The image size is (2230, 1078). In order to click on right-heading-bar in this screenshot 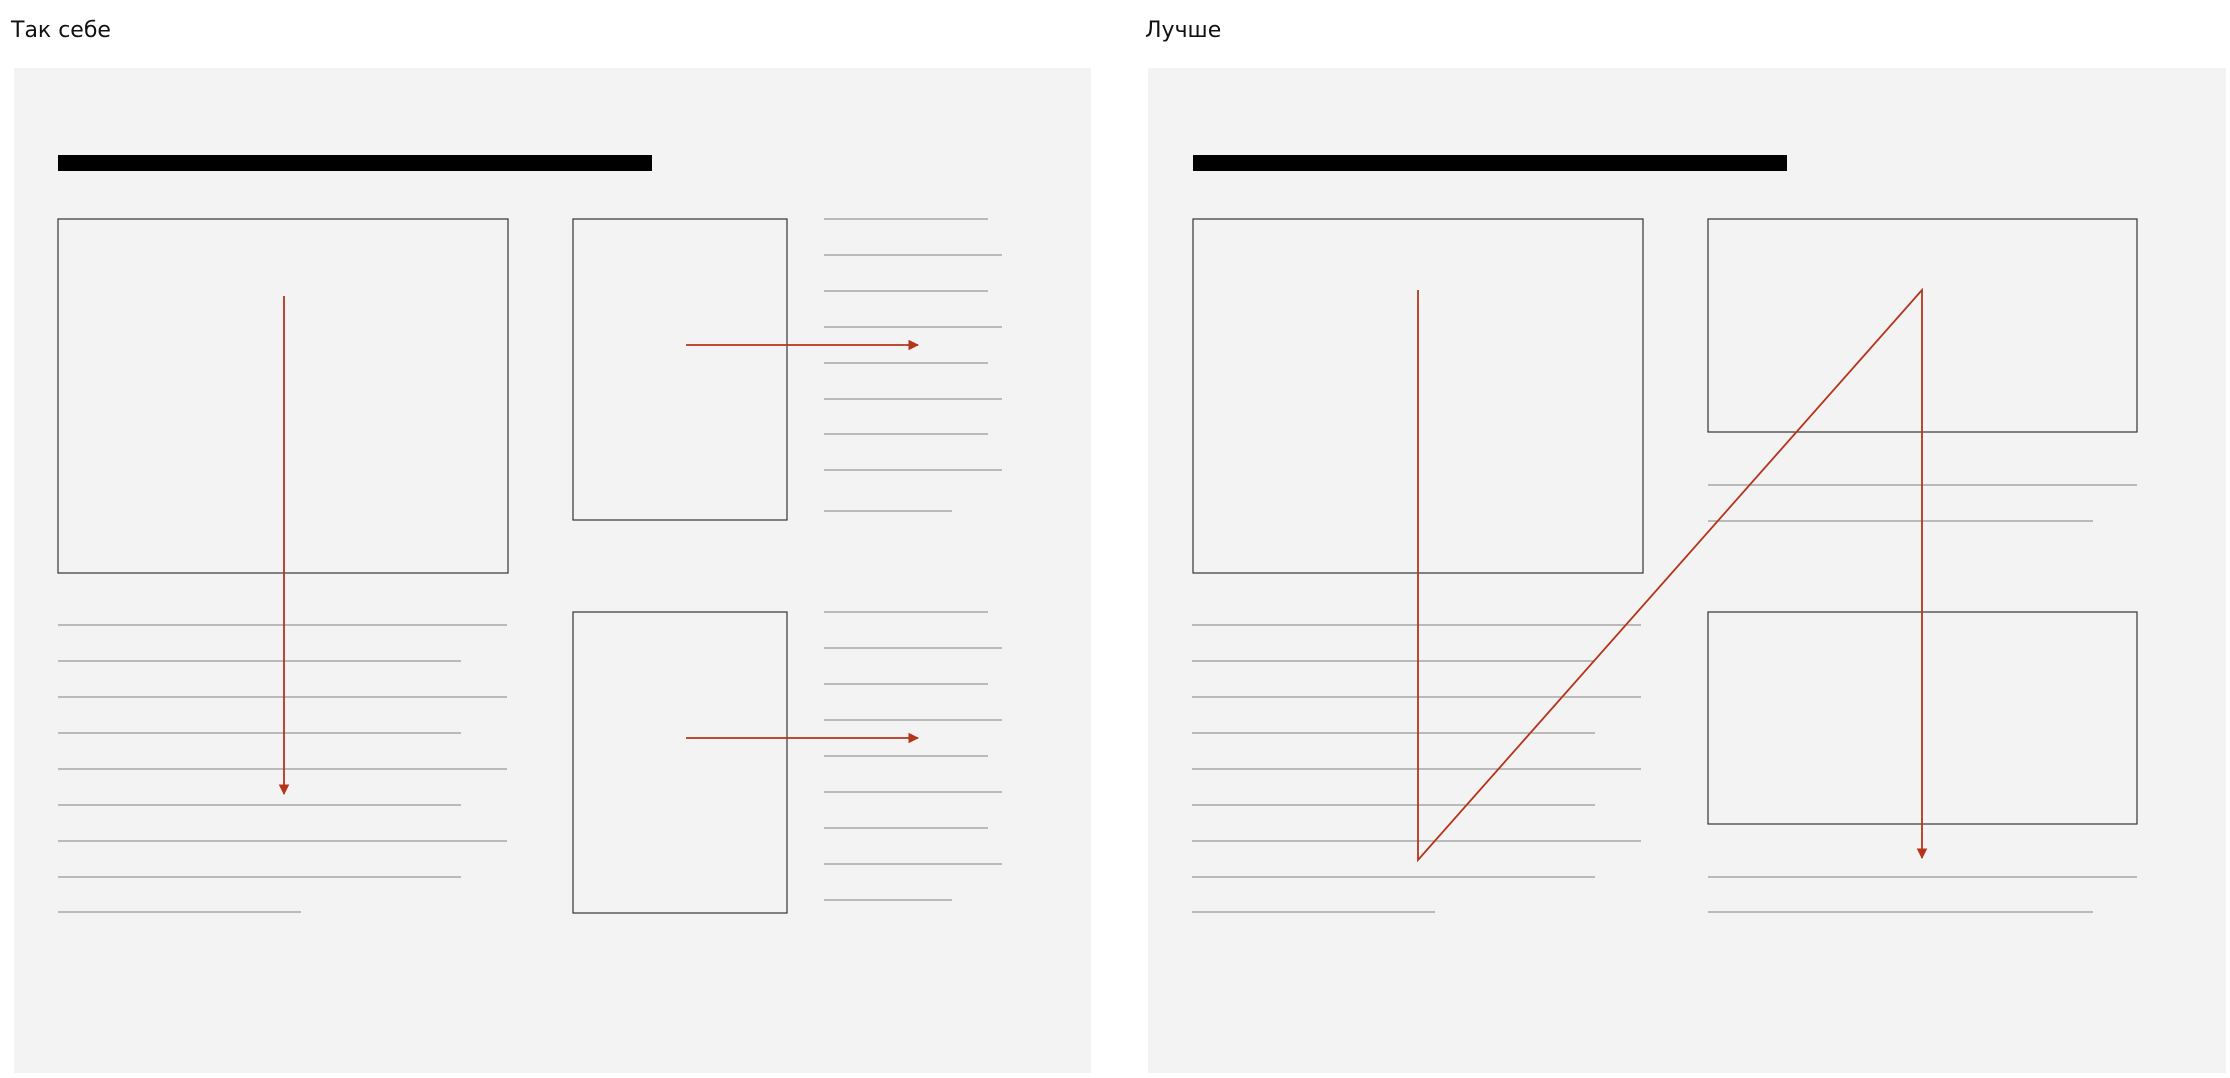, I will do `click(1490, 163)`.